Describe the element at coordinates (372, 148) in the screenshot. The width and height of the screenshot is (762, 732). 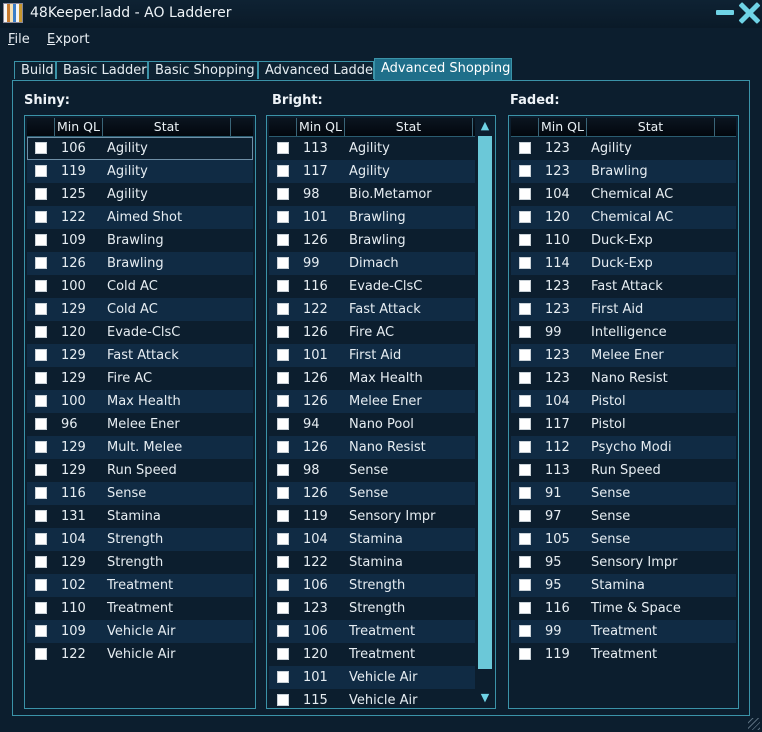
I see `list-row: 113 Agility` at that location.